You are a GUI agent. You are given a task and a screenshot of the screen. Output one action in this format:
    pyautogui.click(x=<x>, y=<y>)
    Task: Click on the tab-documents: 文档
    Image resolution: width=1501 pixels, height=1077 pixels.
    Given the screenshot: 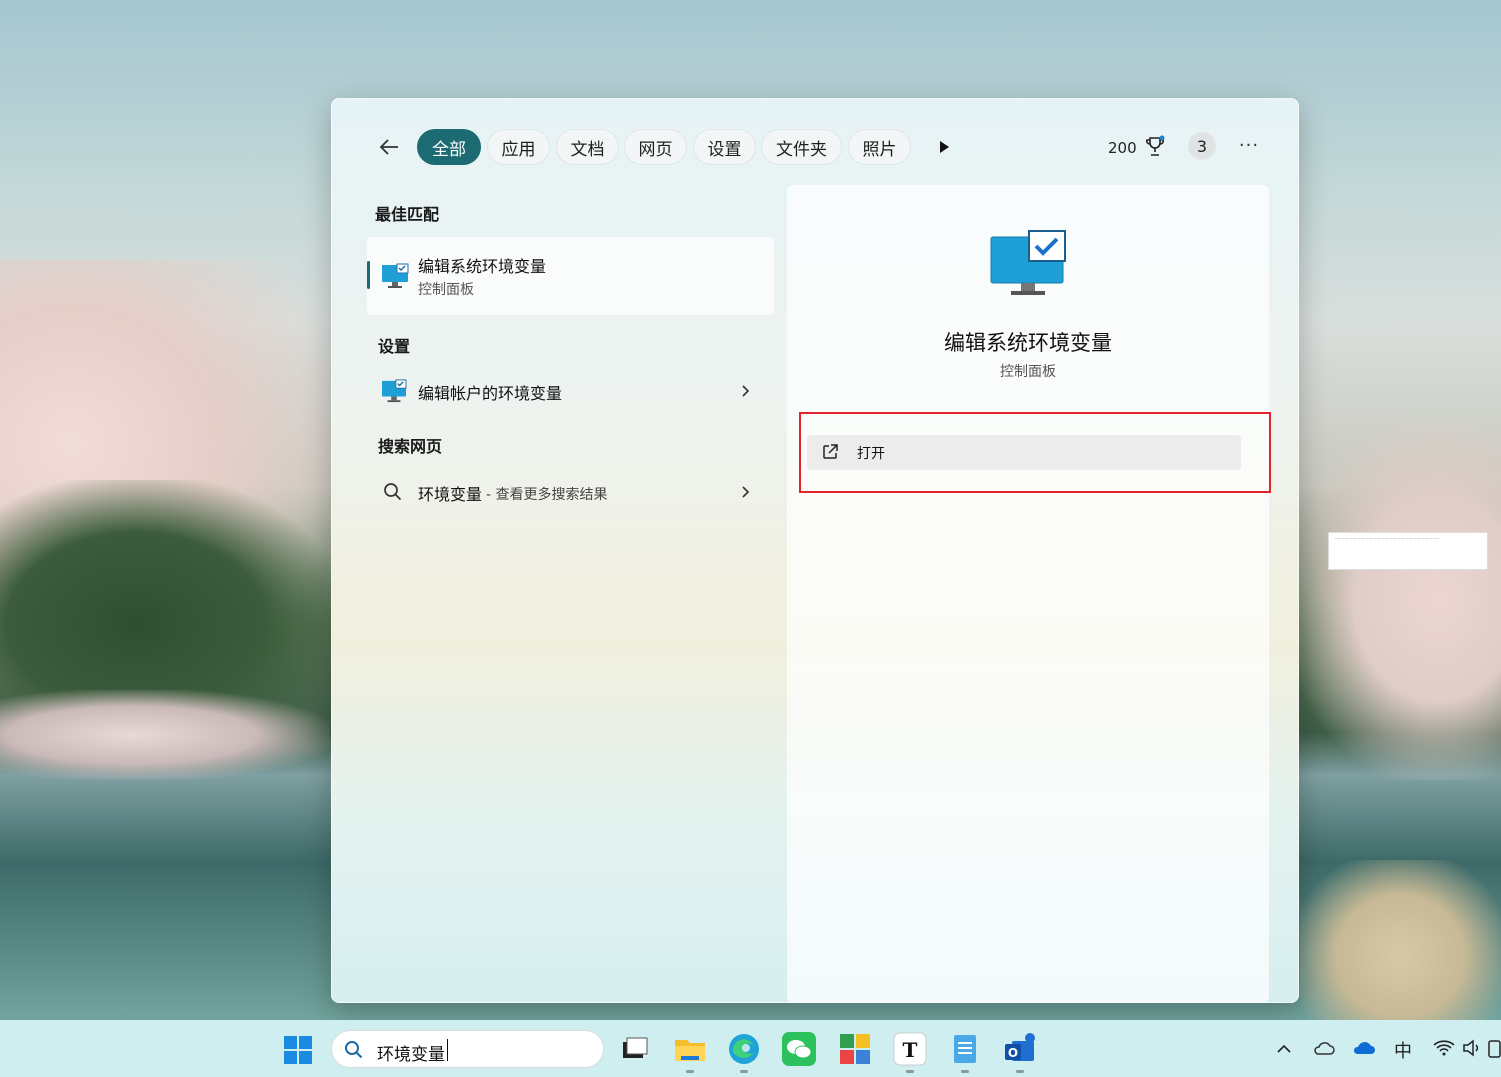 What is the action you would take?
    pyautogui.click(x=587, y=147)
    